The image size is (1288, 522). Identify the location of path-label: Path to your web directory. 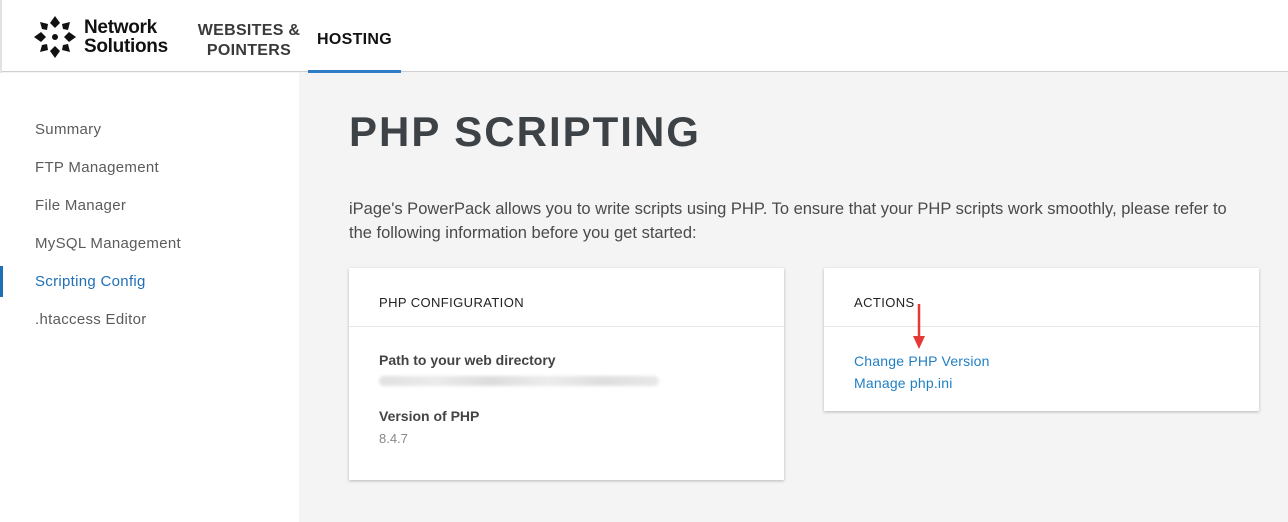
(467, 360).